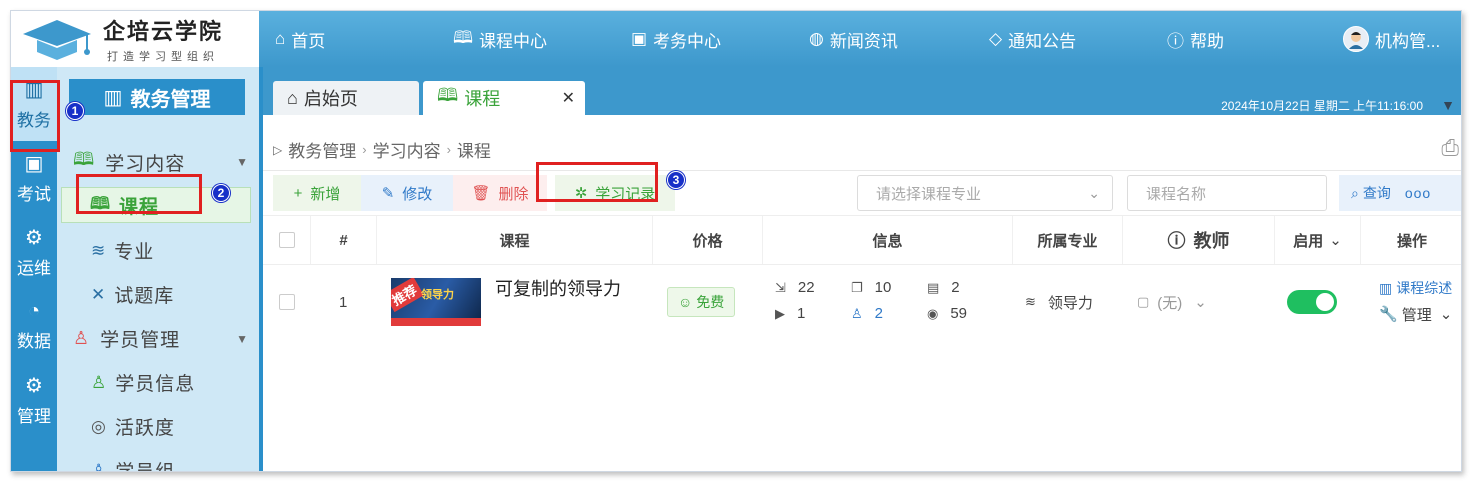 Image resolution: width=1471 pixels, height=482 pixels. Describe the element at coordinates (1318, 240) in the screenshot. I see `header-enabled: 启用 ⌄` at that location.